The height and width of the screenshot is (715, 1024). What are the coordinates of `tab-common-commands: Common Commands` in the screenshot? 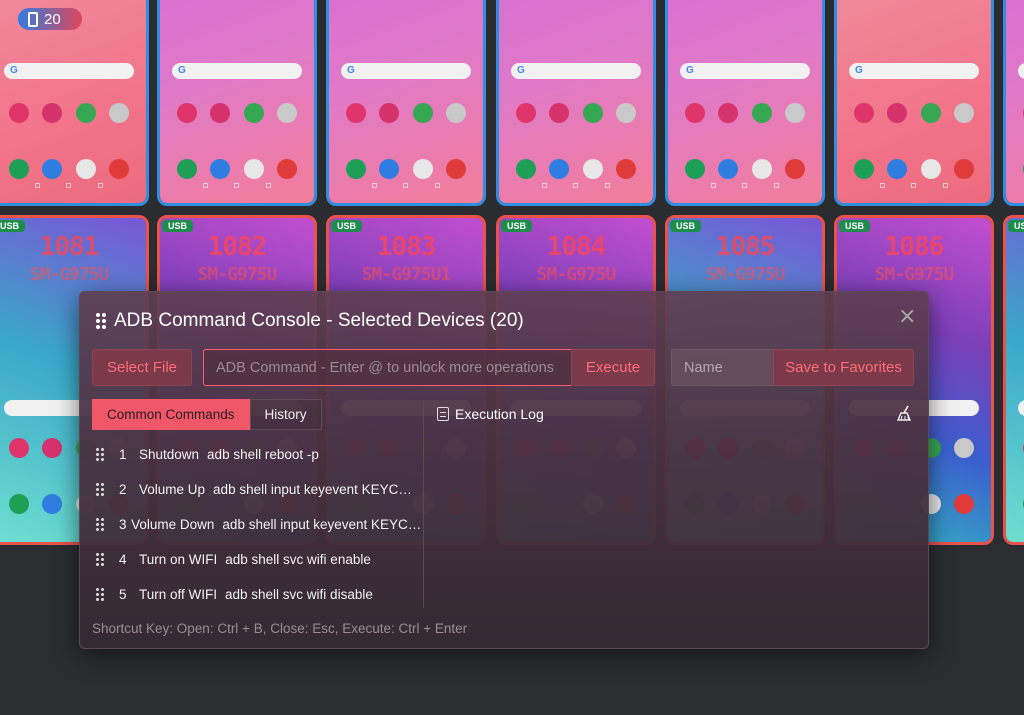 It's located at (171, 414).